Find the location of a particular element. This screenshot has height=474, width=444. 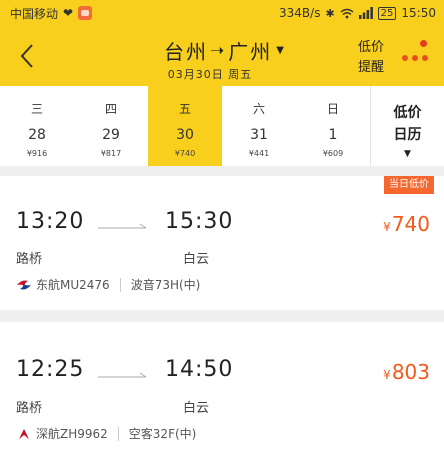

flight-number: 东航MU2476 is located at coordinates (73, 285).